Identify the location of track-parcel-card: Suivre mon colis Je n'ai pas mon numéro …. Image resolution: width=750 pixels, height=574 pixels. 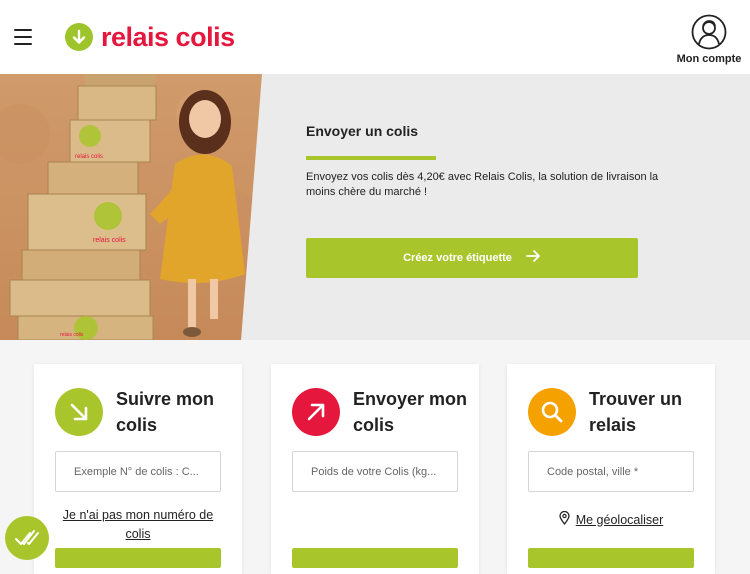
(138, 469).